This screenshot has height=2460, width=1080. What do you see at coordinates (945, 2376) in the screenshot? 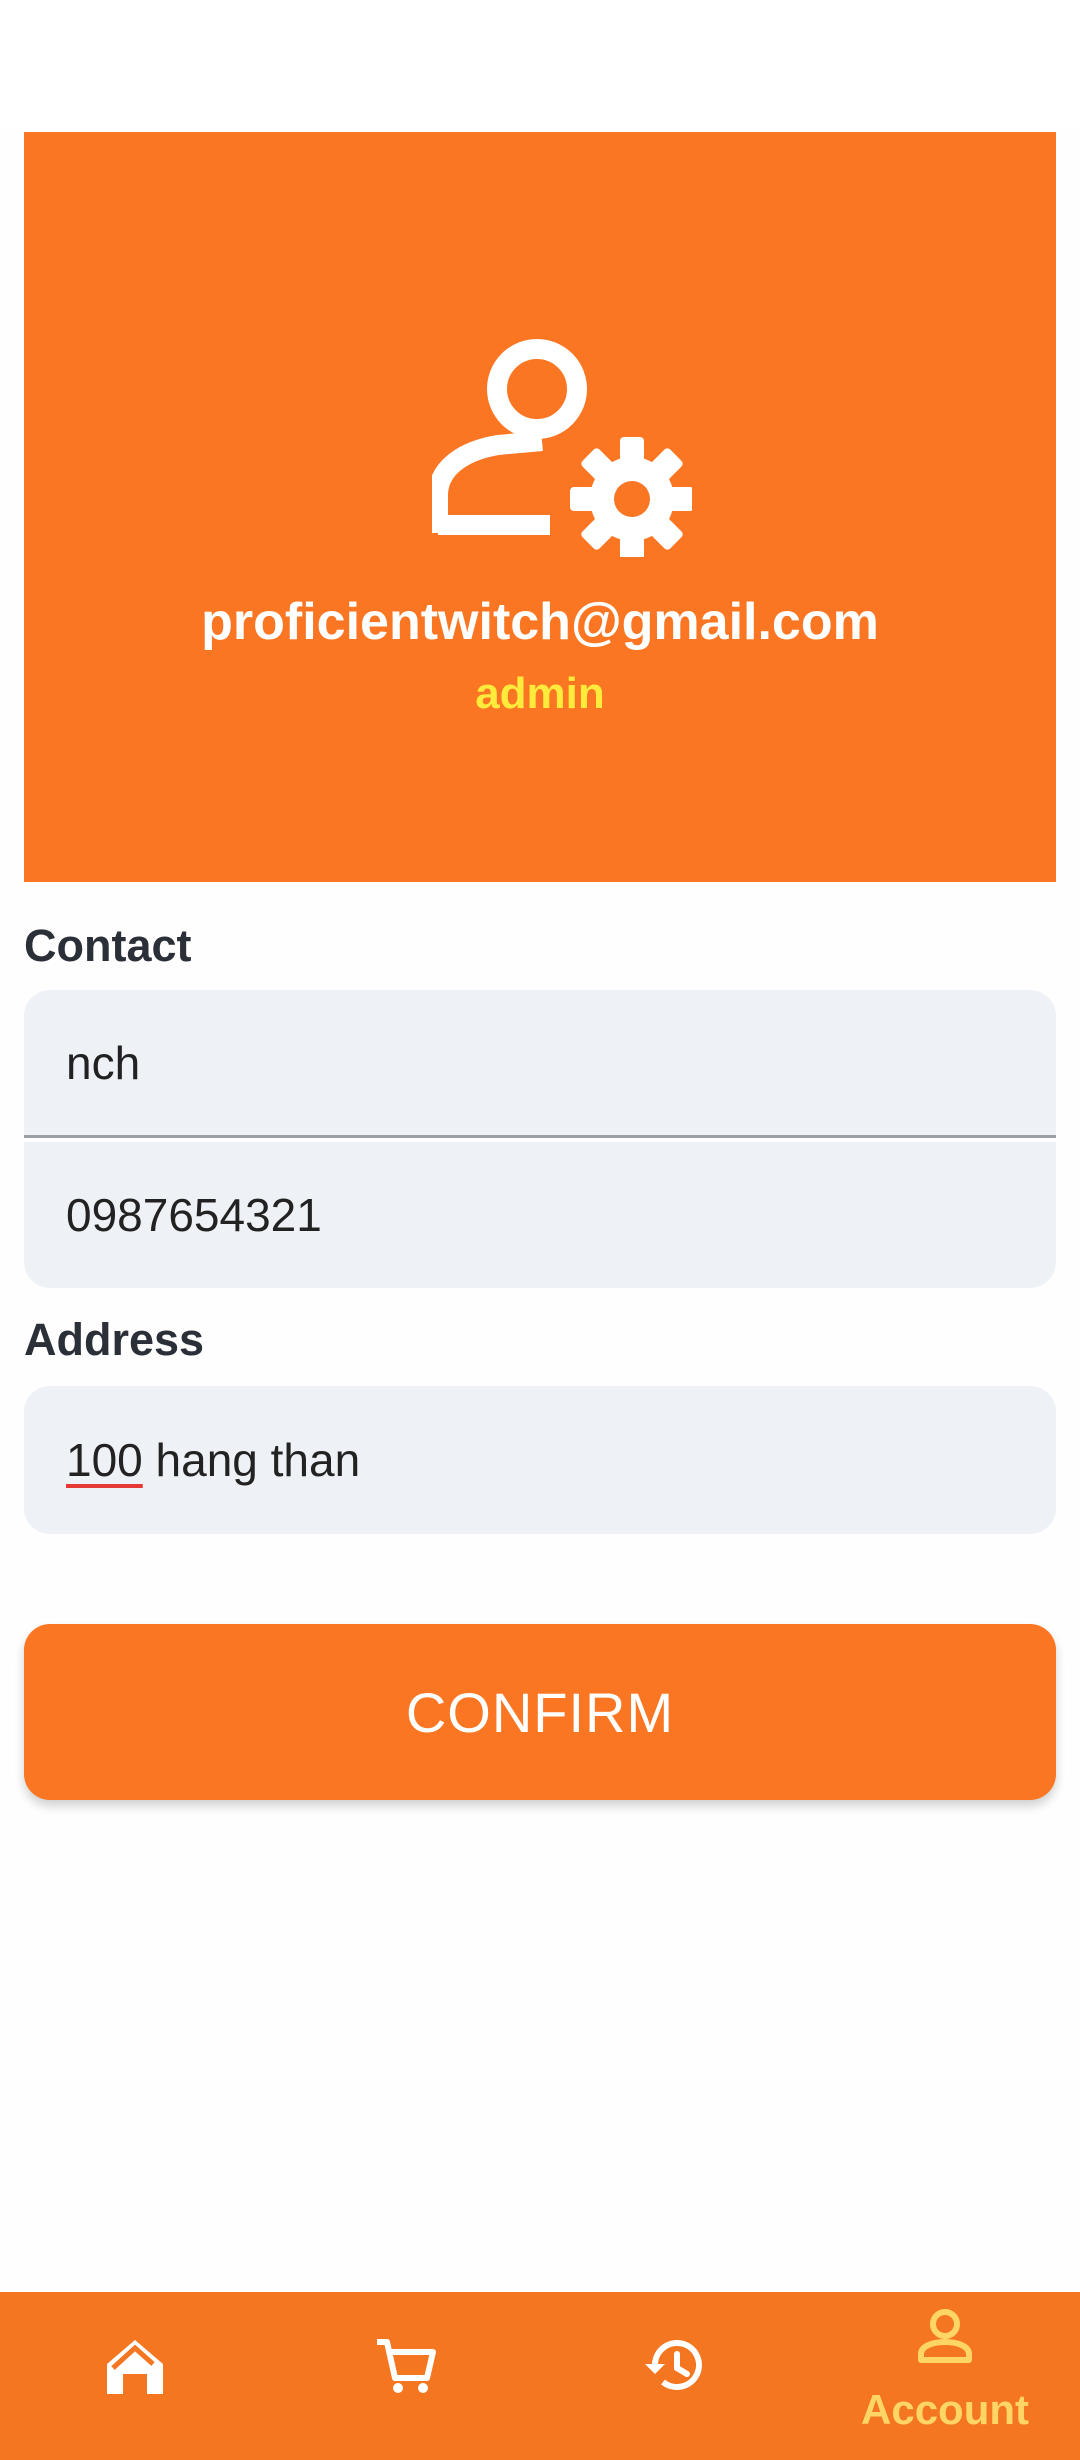
I see `nav-item-account: Account` at bounding box center [945, 2376].